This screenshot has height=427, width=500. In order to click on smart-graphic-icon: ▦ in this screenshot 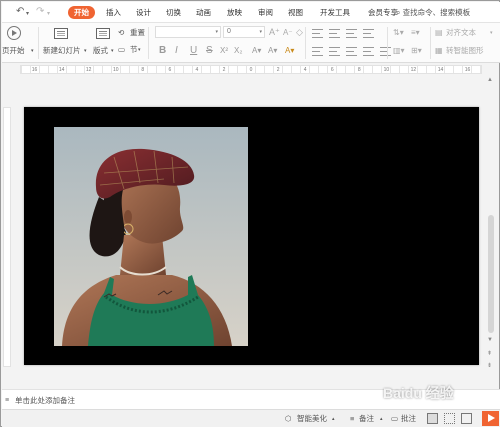, I will do `click(439, 50)`.